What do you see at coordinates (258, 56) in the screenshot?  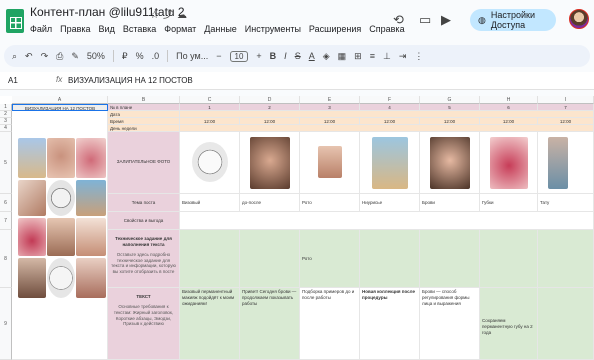 I see `font-increase-icon: +` at bounding box center [258, 56].